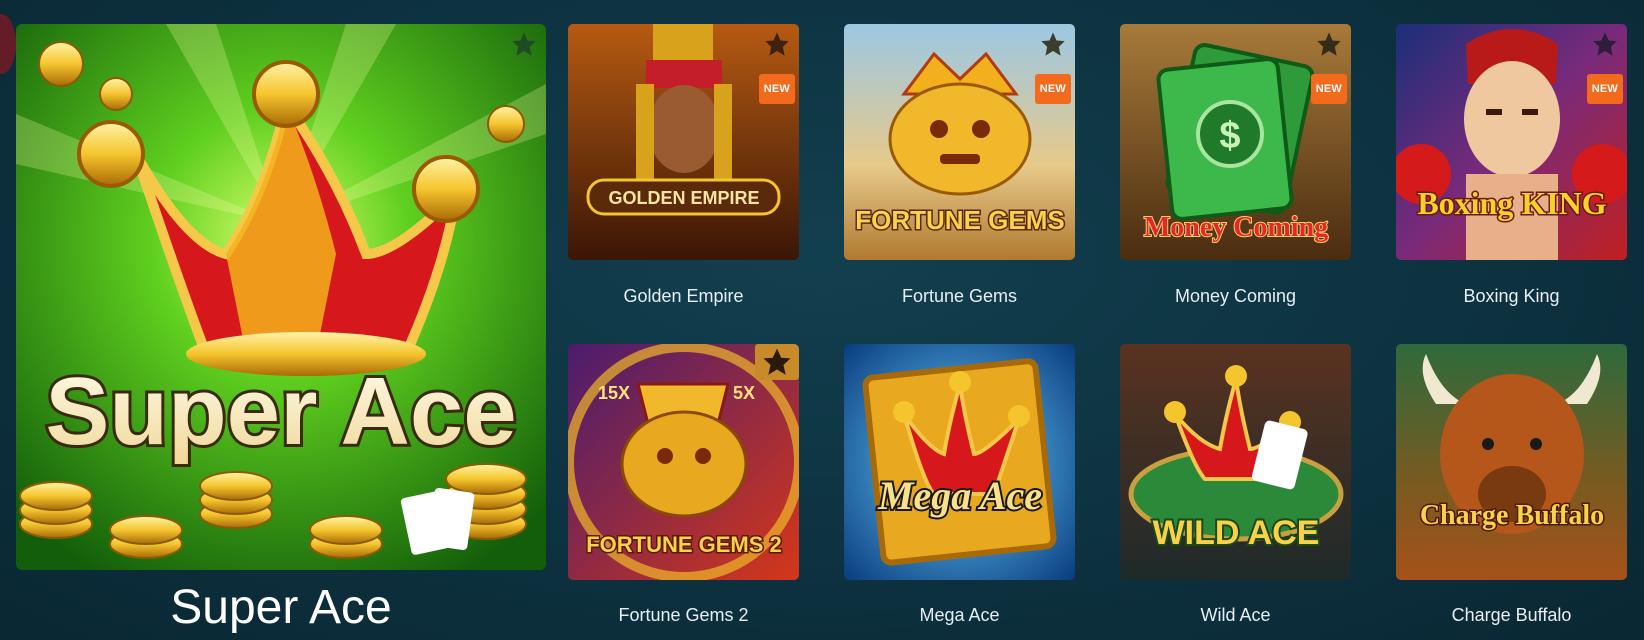 The height and width of the screenshot is (640, 1644). Describe the element at coordinates (744, 393) in the screenshot. I see `svg-text: 5X` at that location.